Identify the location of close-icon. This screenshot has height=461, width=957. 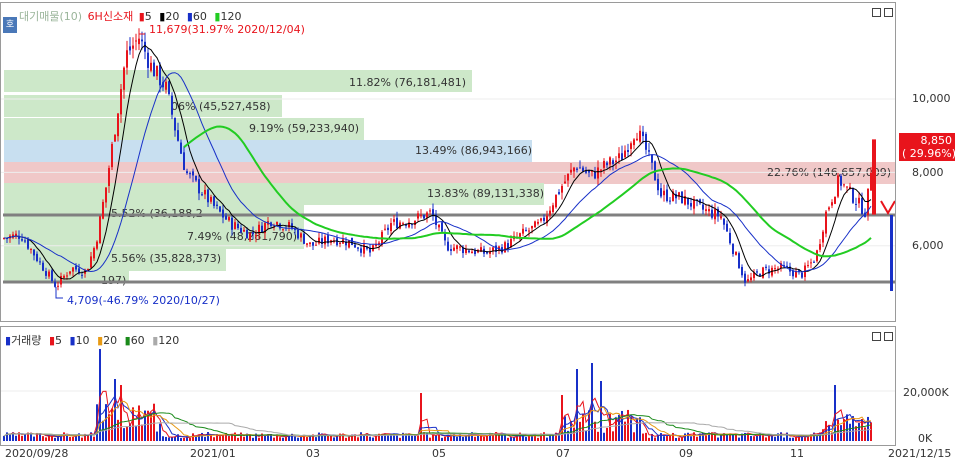
(888, 12).